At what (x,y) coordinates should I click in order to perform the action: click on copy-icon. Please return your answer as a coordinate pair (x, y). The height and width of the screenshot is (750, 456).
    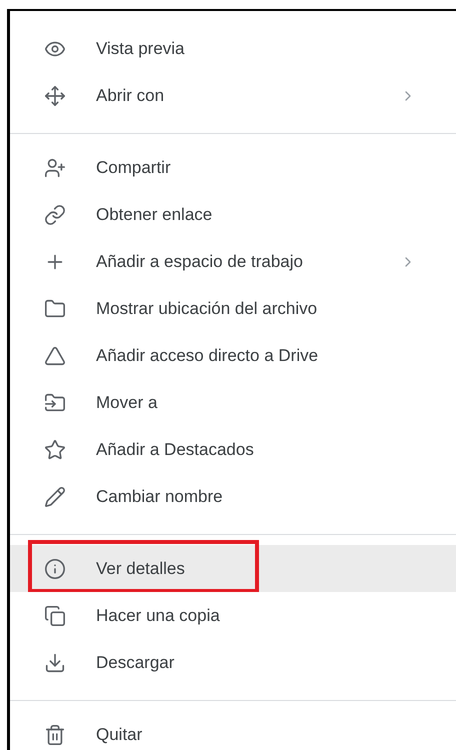
    Looking at the image, I should click on (55, 615).